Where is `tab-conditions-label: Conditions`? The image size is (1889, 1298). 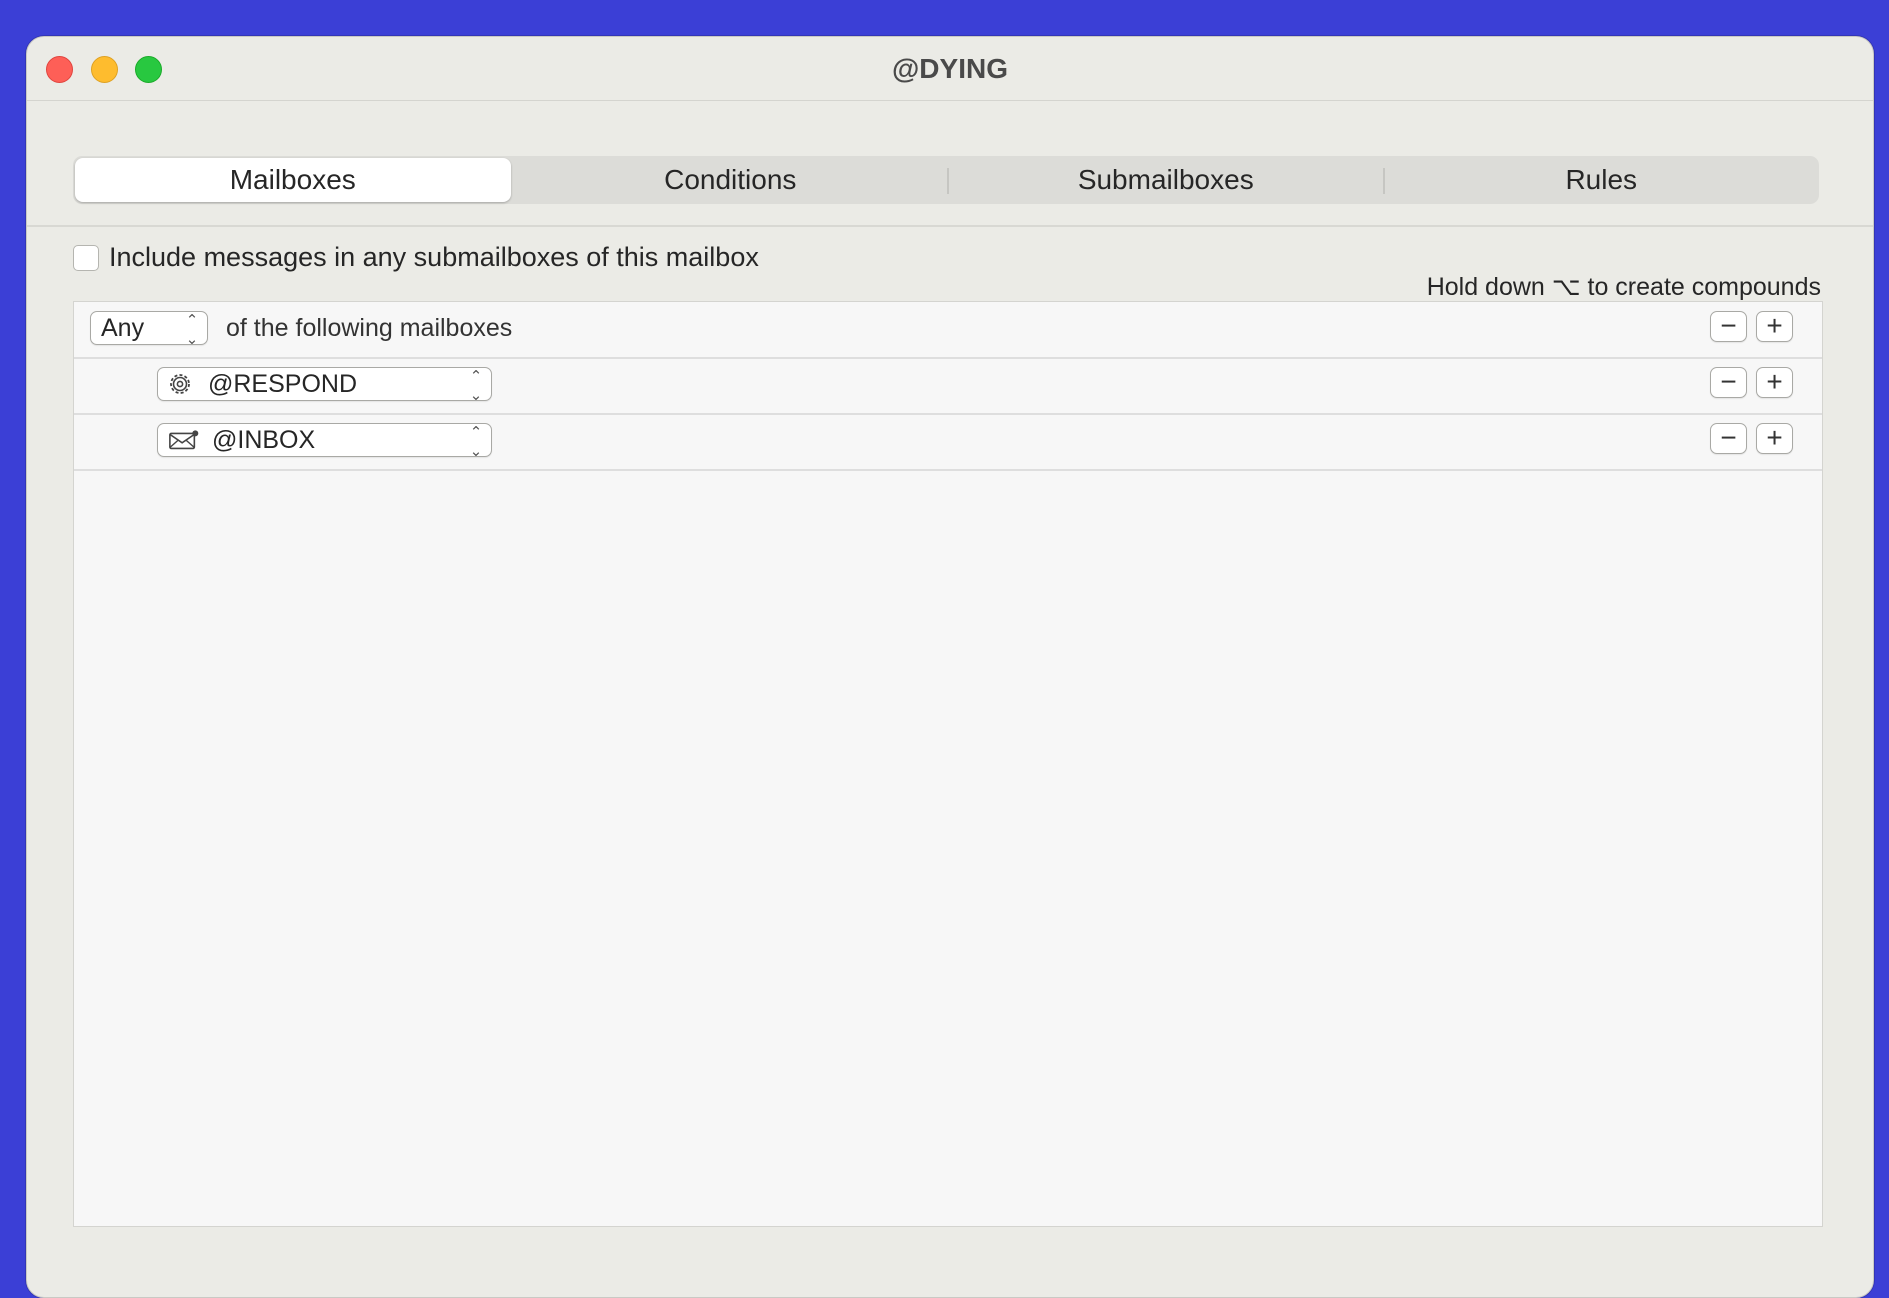
tab-conditions-label: Conditions is located at coordinates (730, 179).